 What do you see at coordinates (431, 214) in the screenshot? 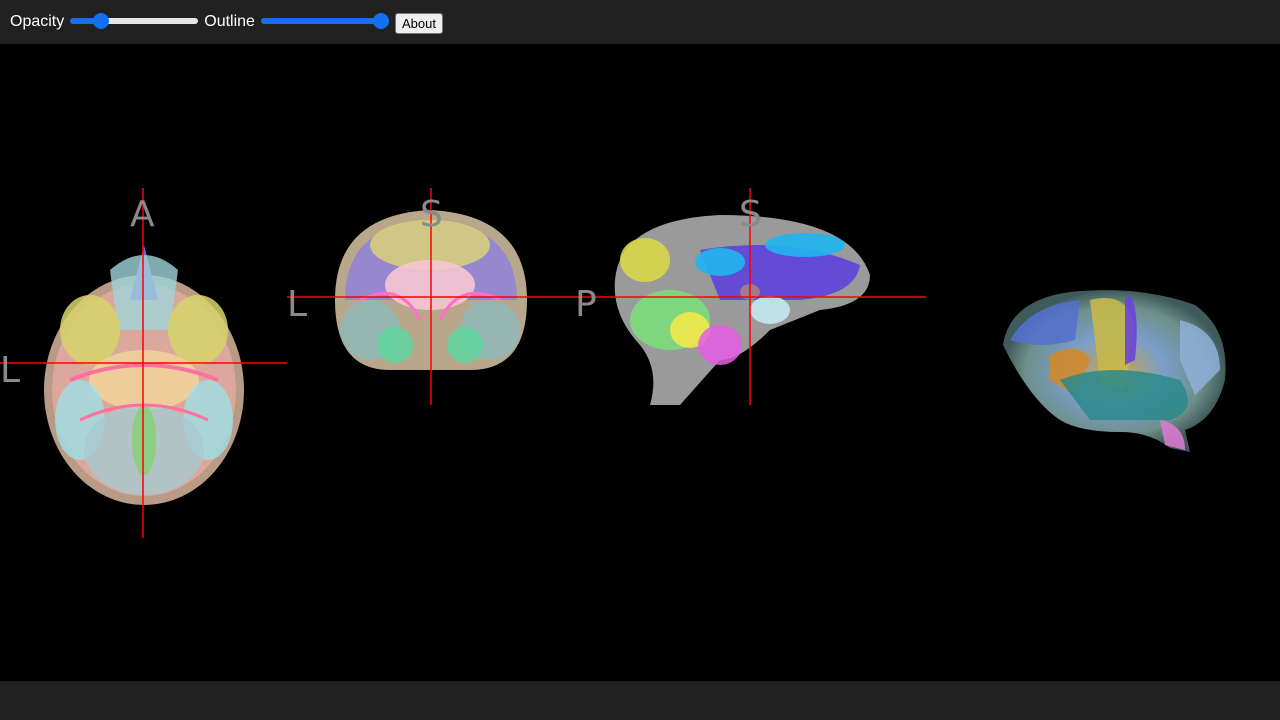
I see `coronal-label-top: S` at bounding box center [431, 214].